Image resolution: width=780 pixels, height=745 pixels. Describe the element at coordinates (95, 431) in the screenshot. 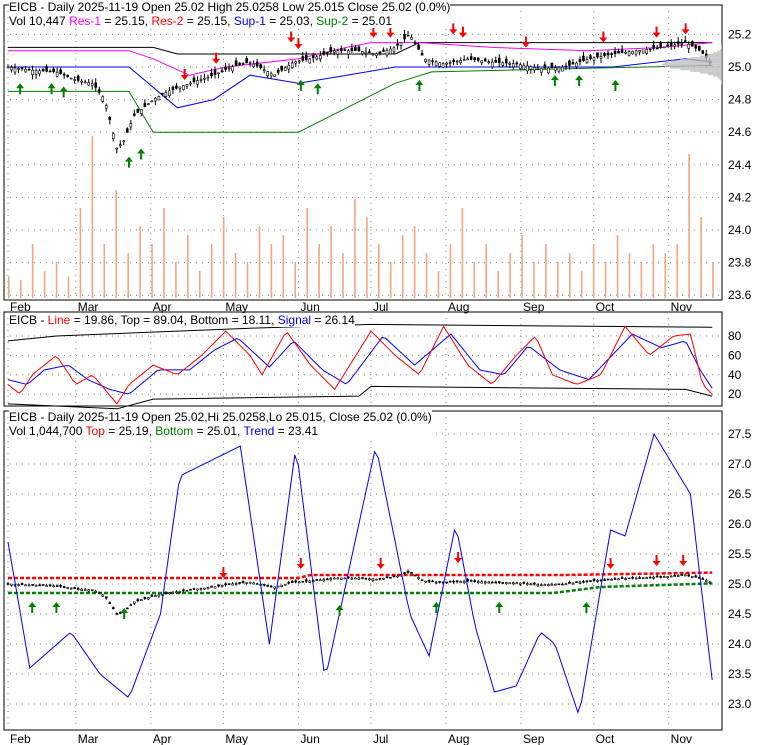

I see `top-label: Top` at that location.